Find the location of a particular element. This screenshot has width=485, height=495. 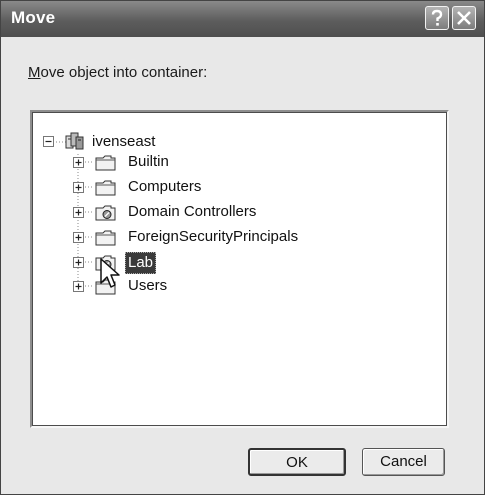

move-prompt-label: Move object into container: is located at coordinates (117, 72).